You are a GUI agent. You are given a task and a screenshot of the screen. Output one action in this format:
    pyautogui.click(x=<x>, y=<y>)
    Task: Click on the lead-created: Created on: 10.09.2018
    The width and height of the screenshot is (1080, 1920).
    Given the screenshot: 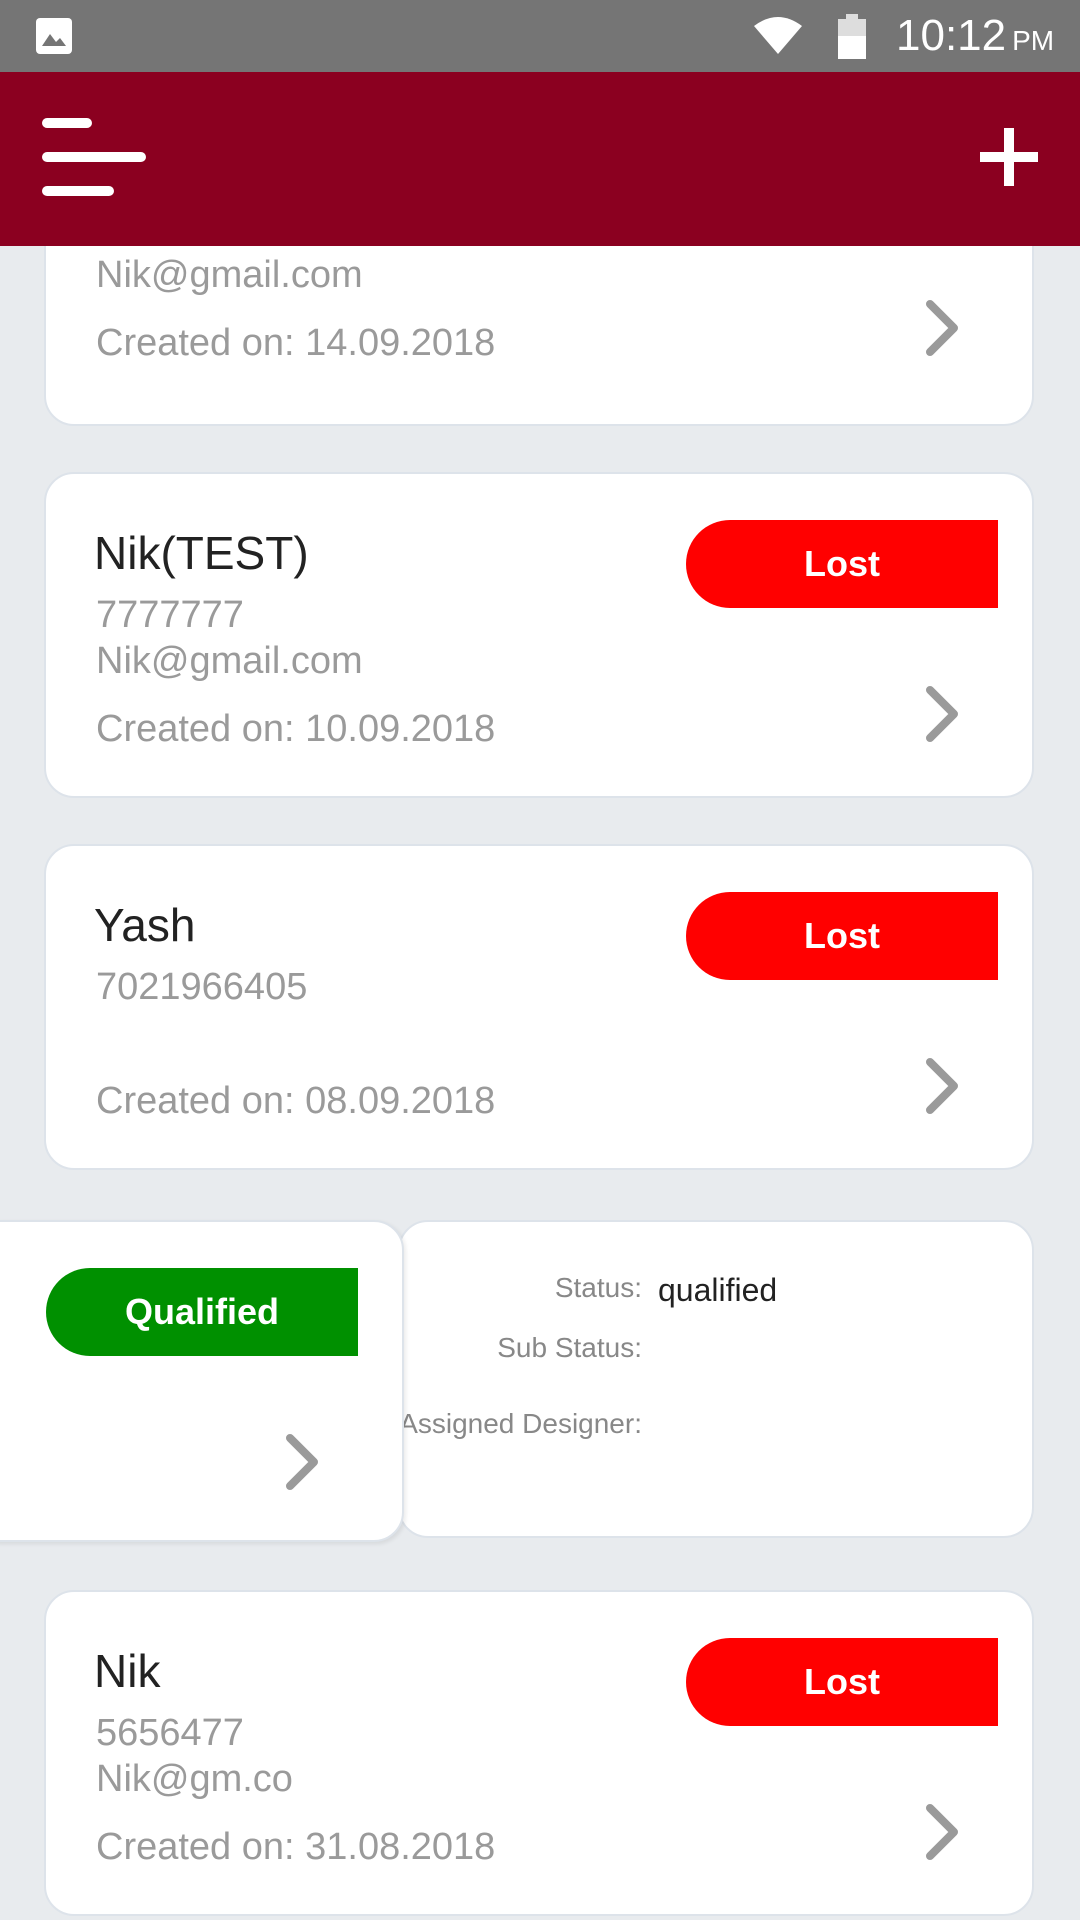 What is the action you would take?
    pyautogui.click(x=296, y=729)
    